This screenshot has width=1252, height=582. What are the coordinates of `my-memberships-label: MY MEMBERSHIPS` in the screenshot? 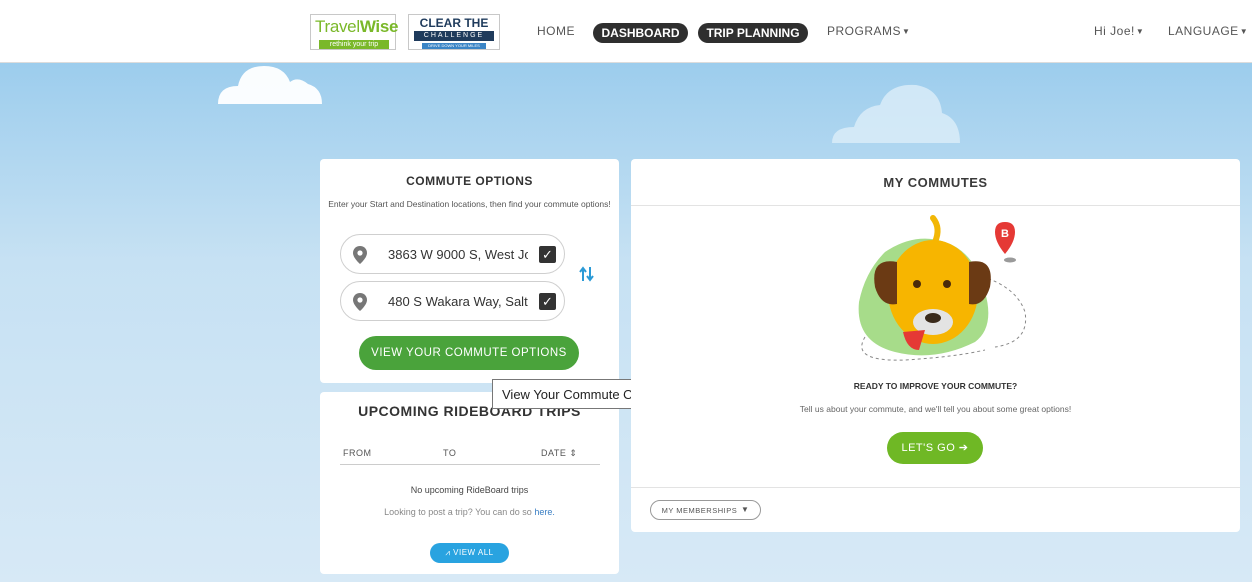 It's located at (699, 510).